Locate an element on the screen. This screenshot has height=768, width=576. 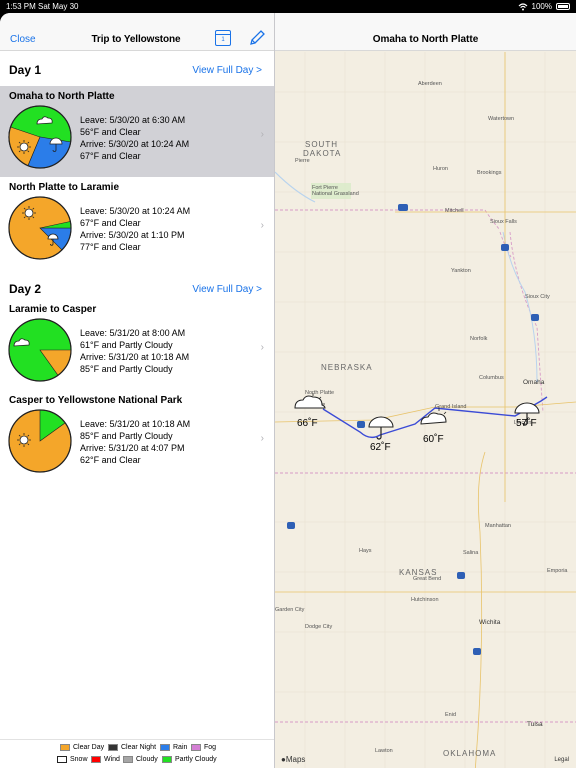
map-city-label: Columbus is located at coordinates (491, 378).